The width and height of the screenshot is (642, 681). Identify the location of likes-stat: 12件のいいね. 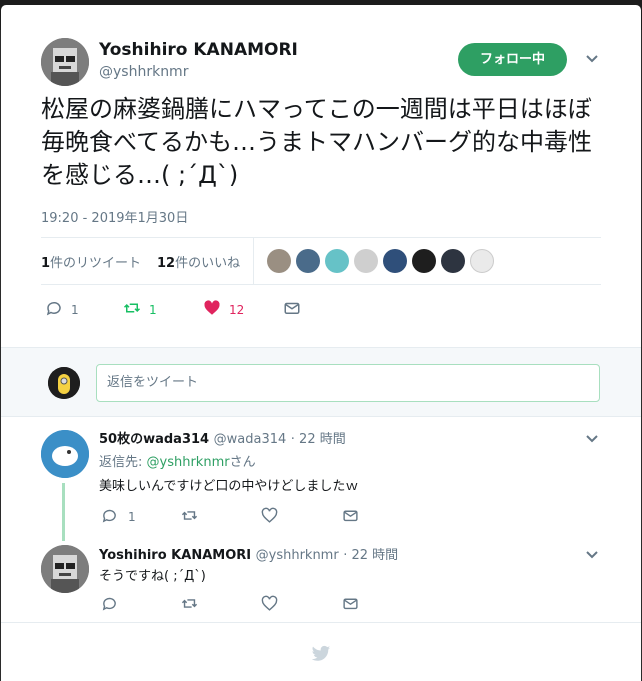
(198, 261).